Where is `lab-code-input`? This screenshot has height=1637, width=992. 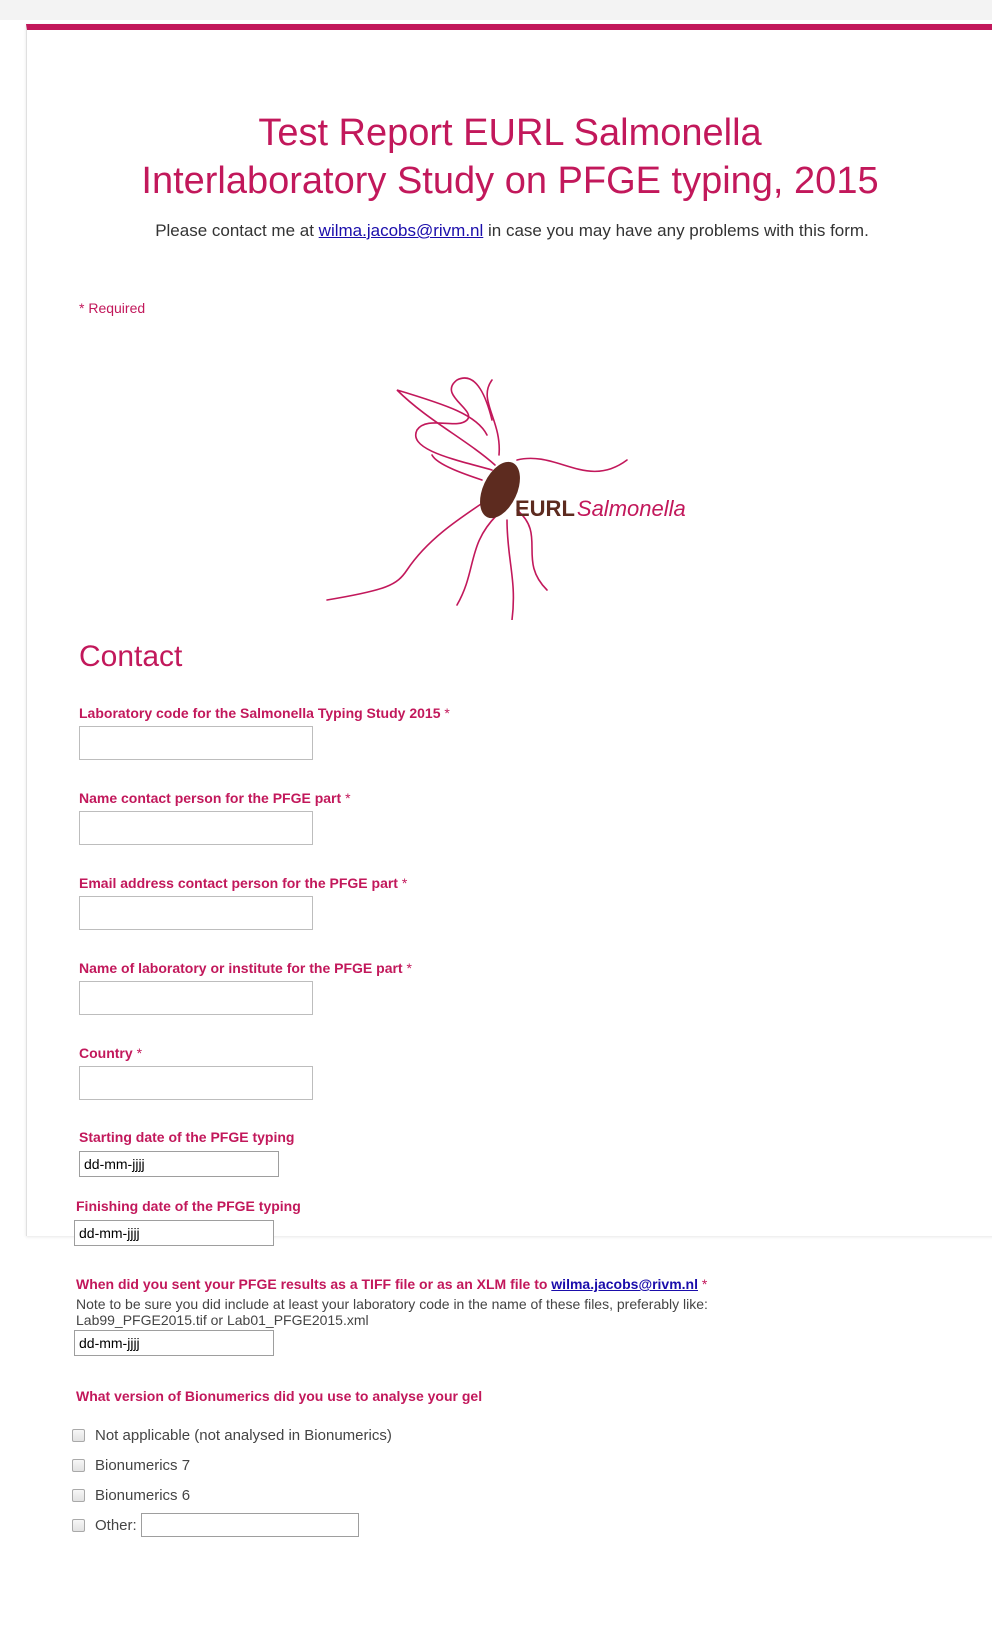
lab-code-input is located at coordinates (196, 743).